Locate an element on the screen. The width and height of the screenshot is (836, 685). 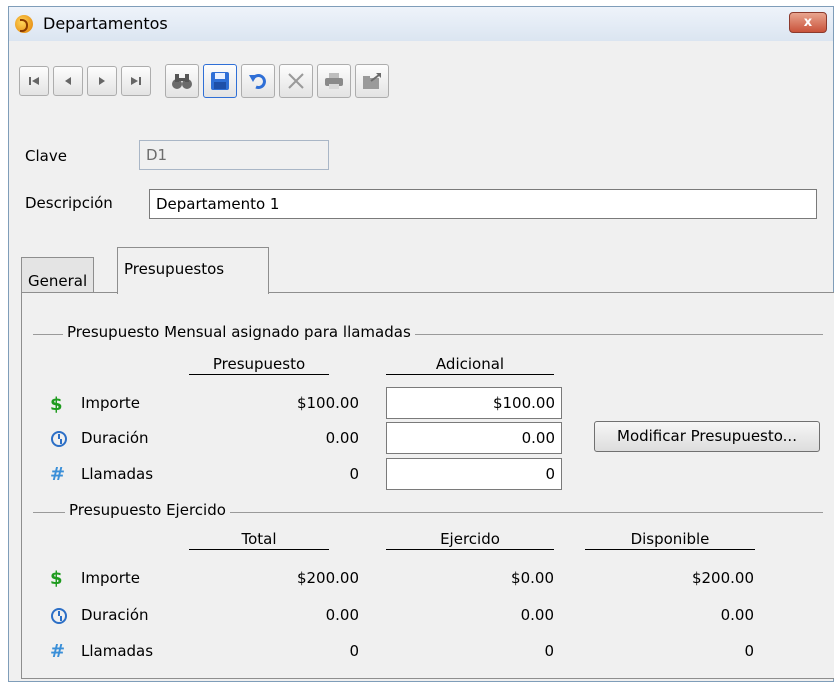
undo-icon is located at coordinates (257, 81).